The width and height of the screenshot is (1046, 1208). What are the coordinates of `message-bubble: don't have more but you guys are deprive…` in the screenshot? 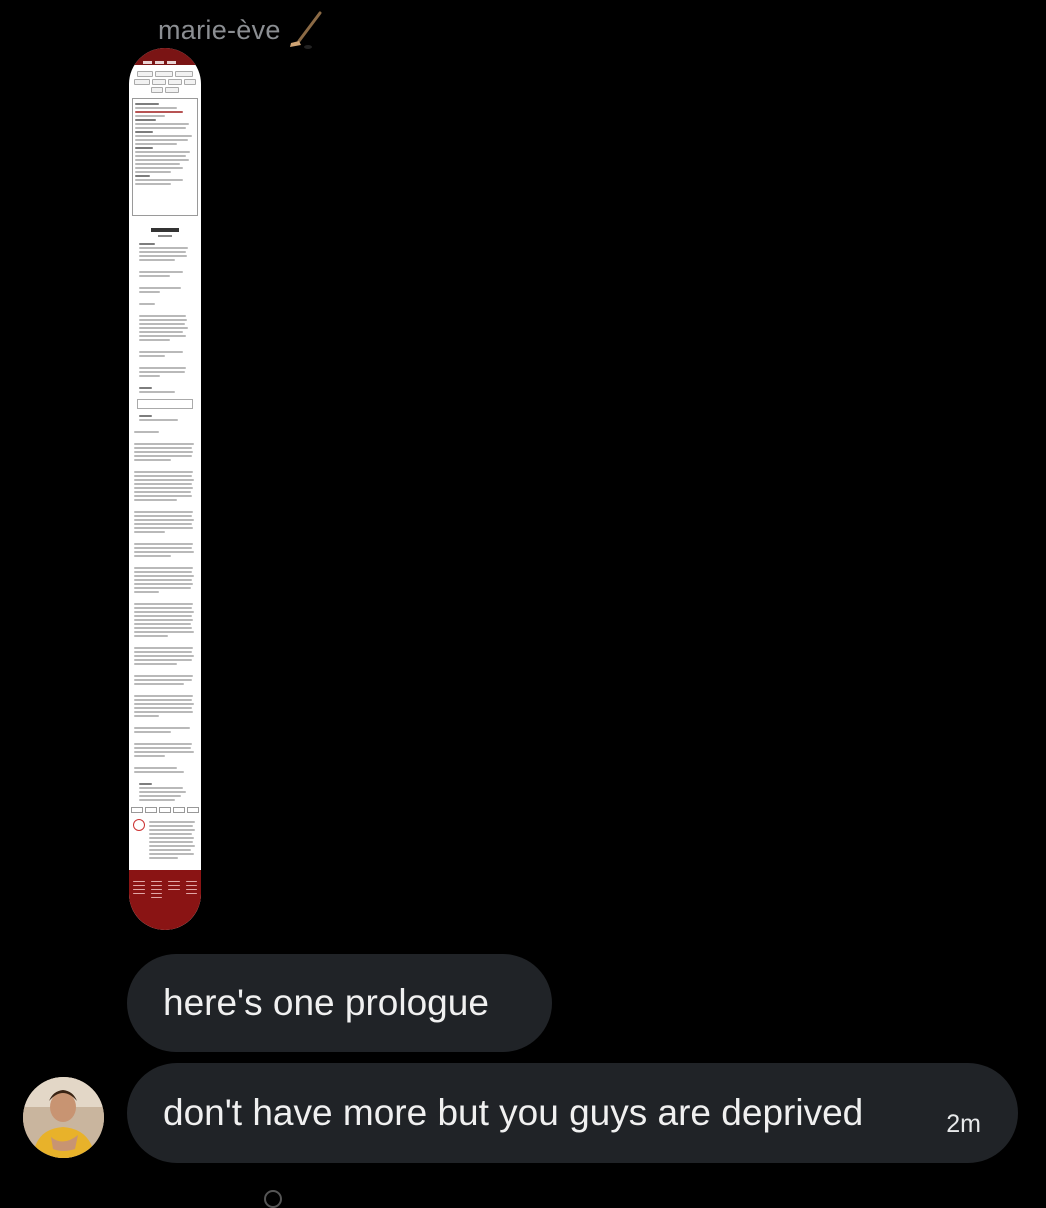 It's located at (572, 1113).